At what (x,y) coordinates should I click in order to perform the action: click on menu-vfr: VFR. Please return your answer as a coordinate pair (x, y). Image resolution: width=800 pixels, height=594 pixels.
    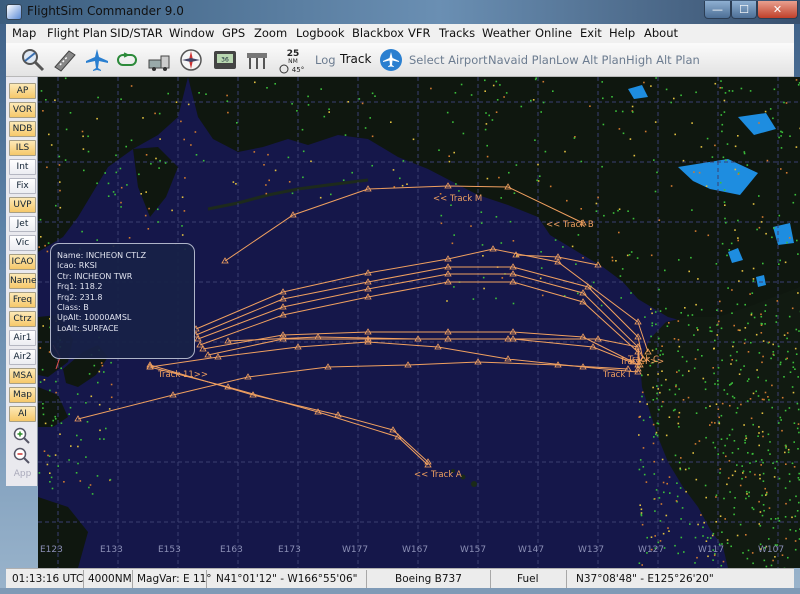
    Looking at the image, I should click on (419, 33).